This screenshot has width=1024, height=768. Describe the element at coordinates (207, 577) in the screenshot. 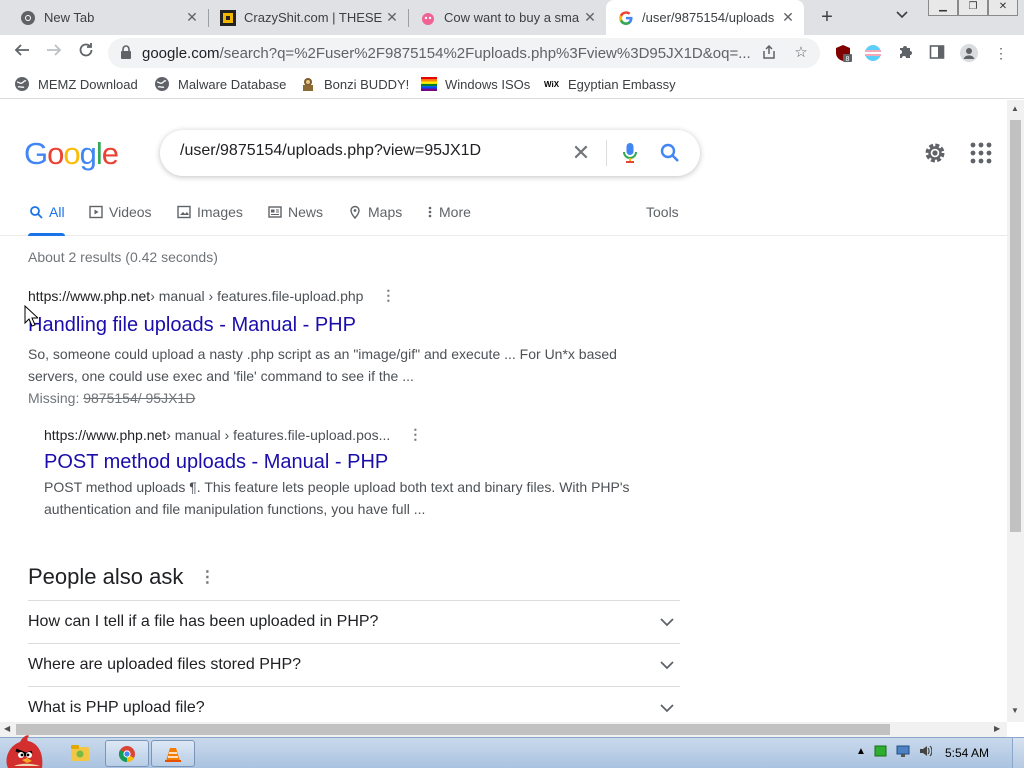

I see `paa-options-icon: ⋮` at that location.